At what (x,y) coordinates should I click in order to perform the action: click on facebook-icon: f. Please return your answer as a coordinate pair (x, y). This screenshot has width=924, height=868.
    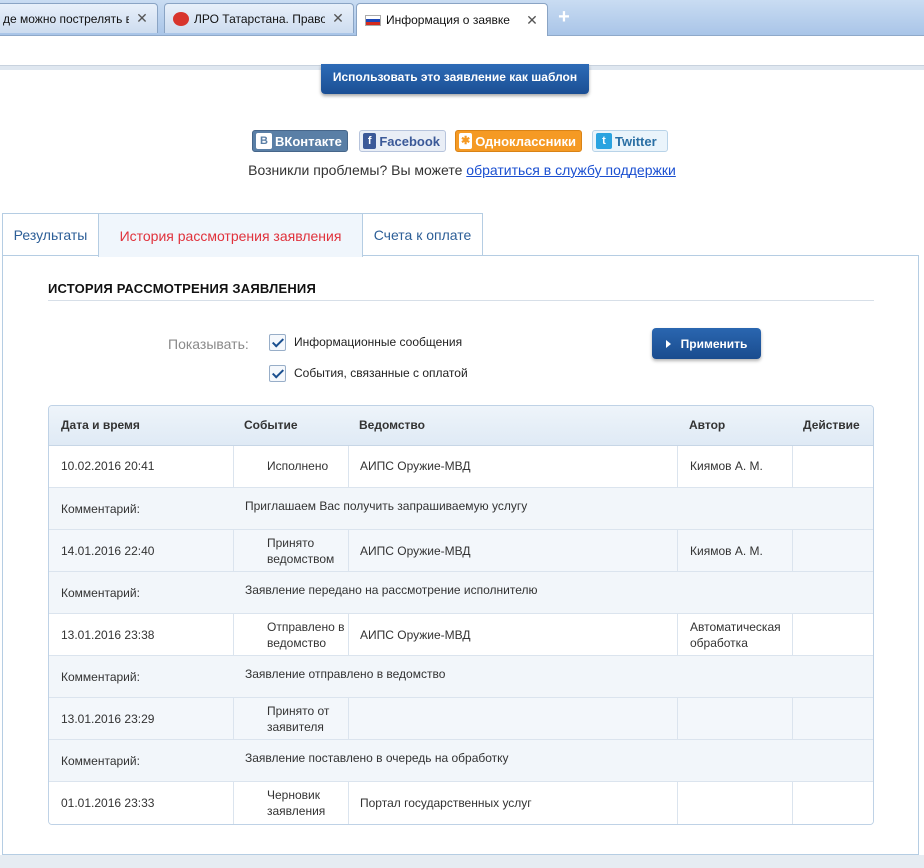
    Looking at the image, I should click on (370, 141).